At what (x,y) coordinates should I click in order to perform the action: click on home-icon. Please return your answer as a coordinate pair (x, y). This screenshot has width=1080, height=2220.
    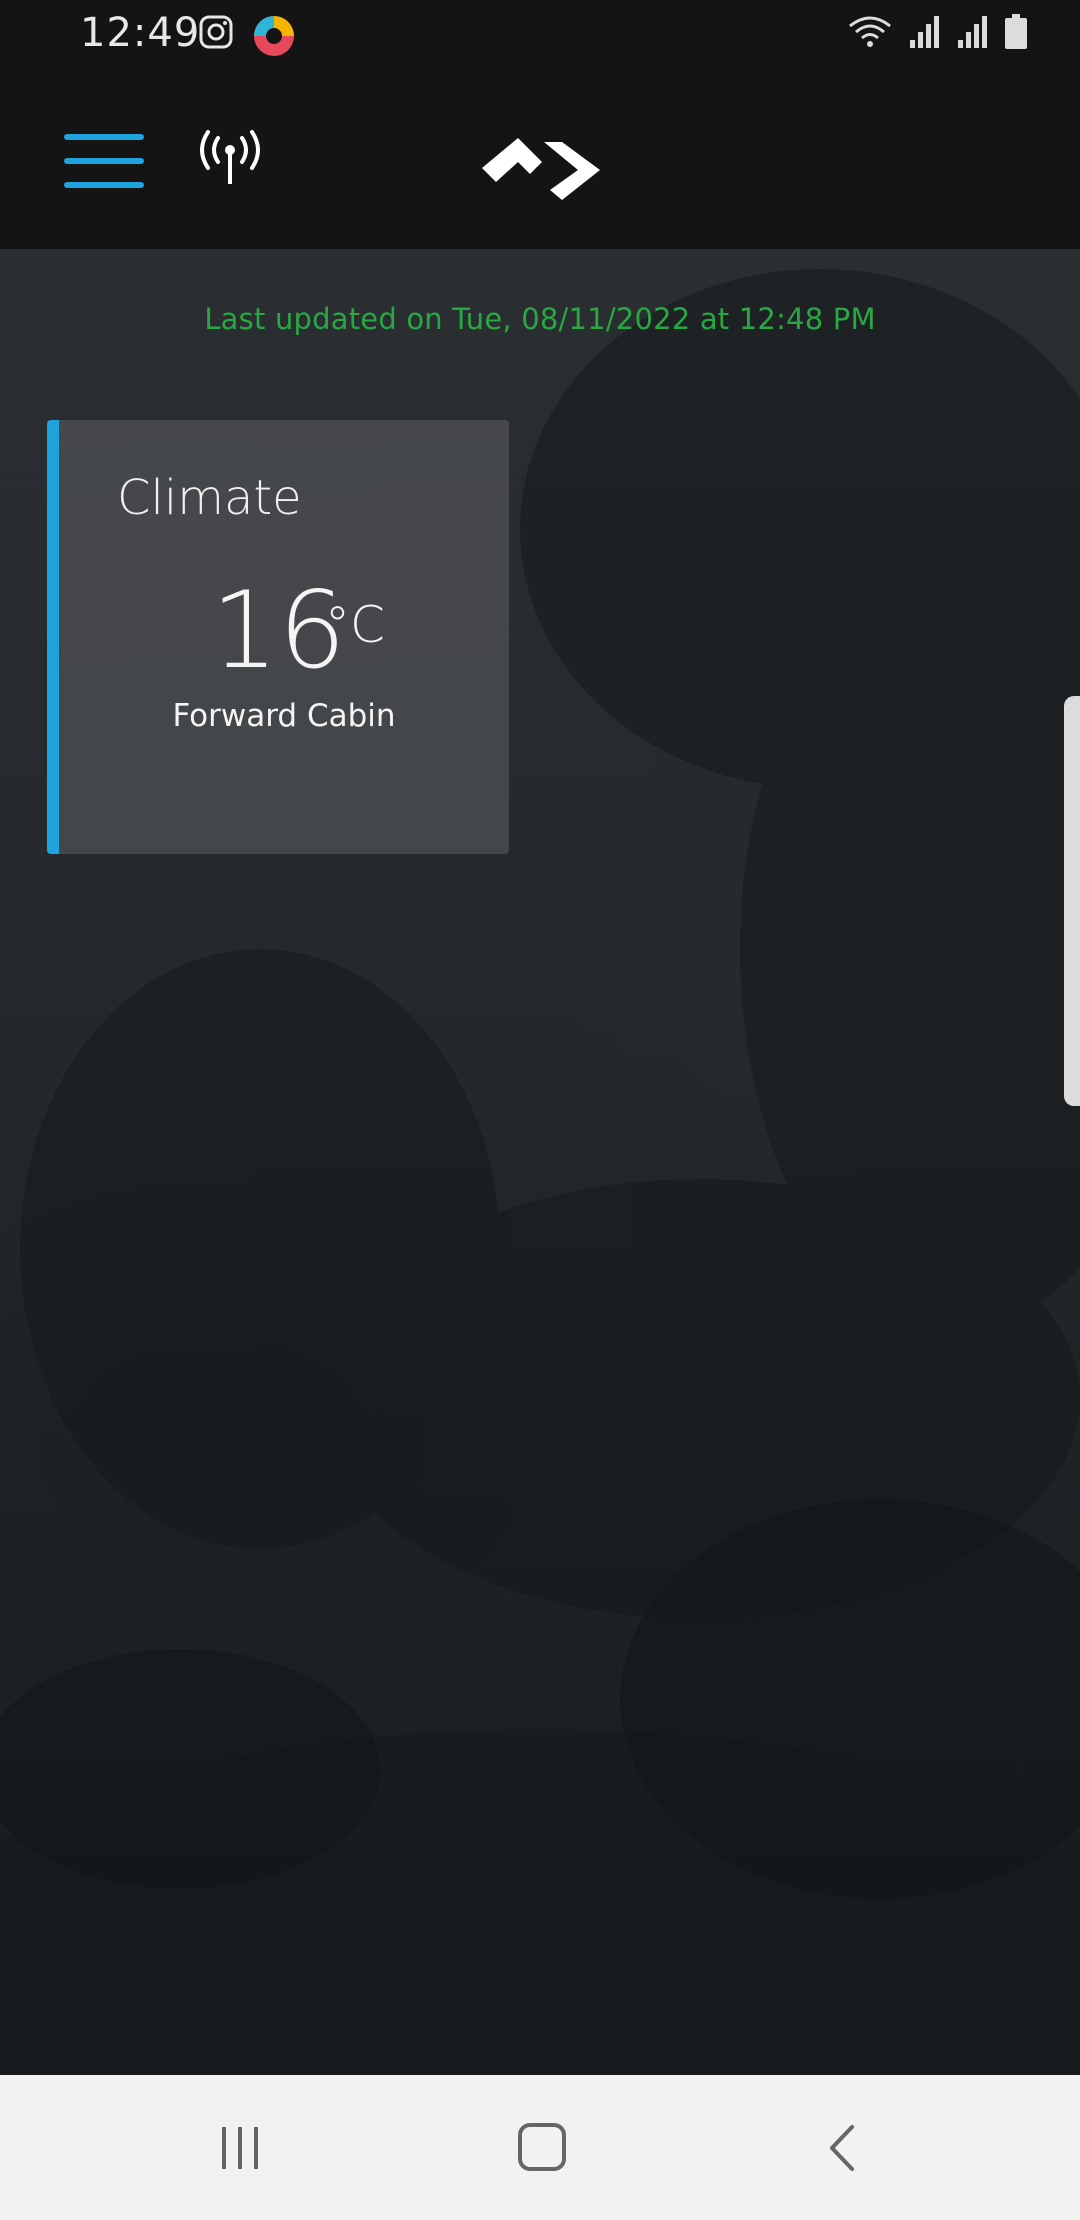
    Looking at the image, I should click on (542, 2148).